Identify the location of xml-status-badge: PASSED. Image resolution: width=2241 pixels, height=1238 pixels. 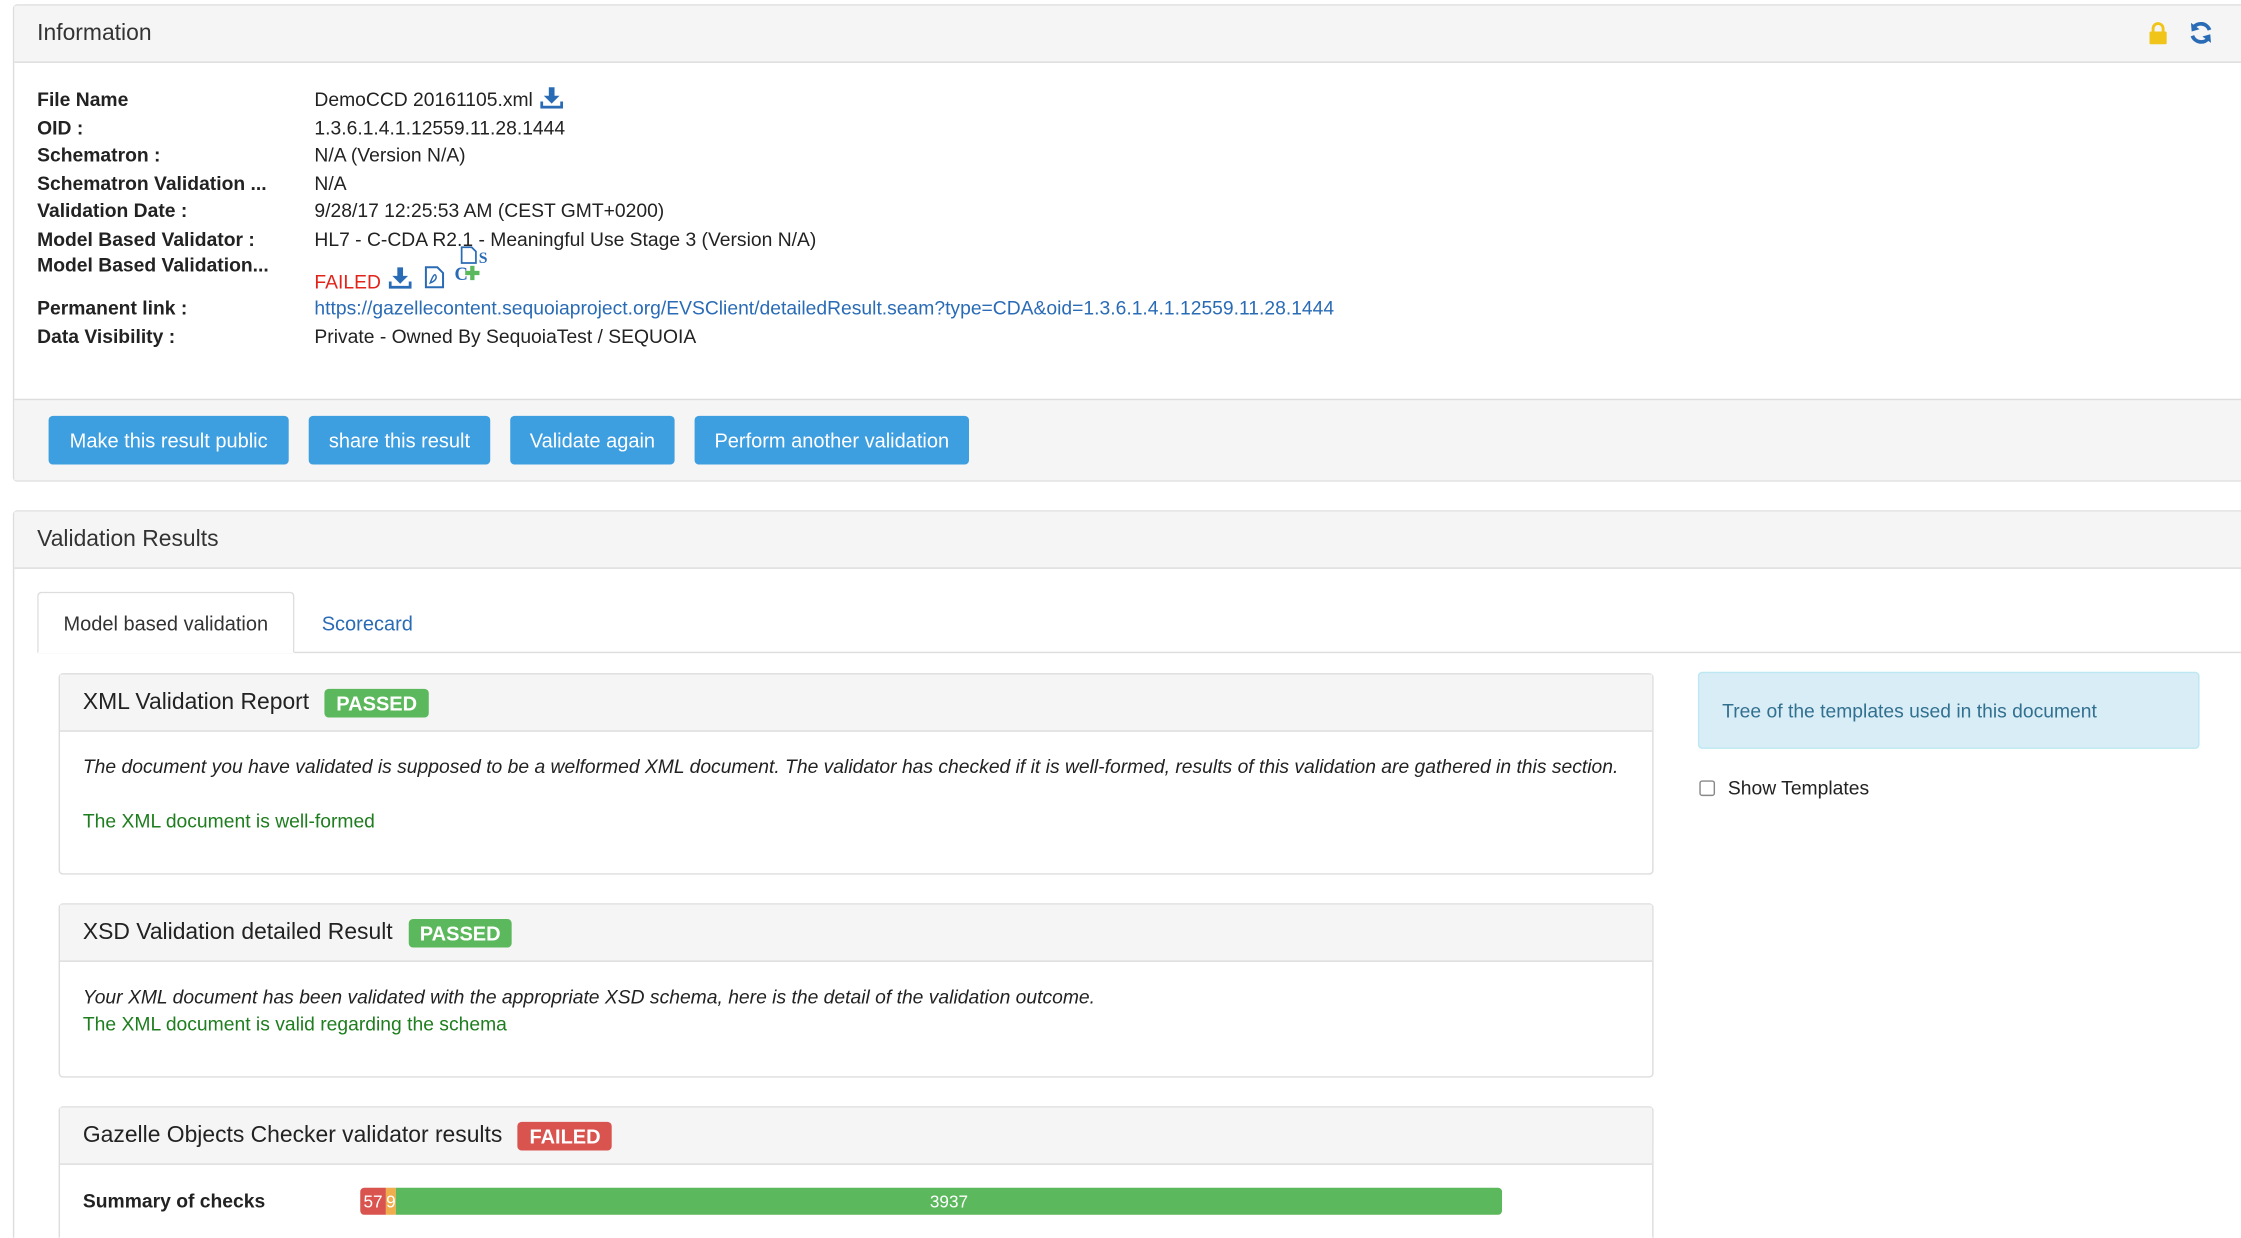
(376, 702).